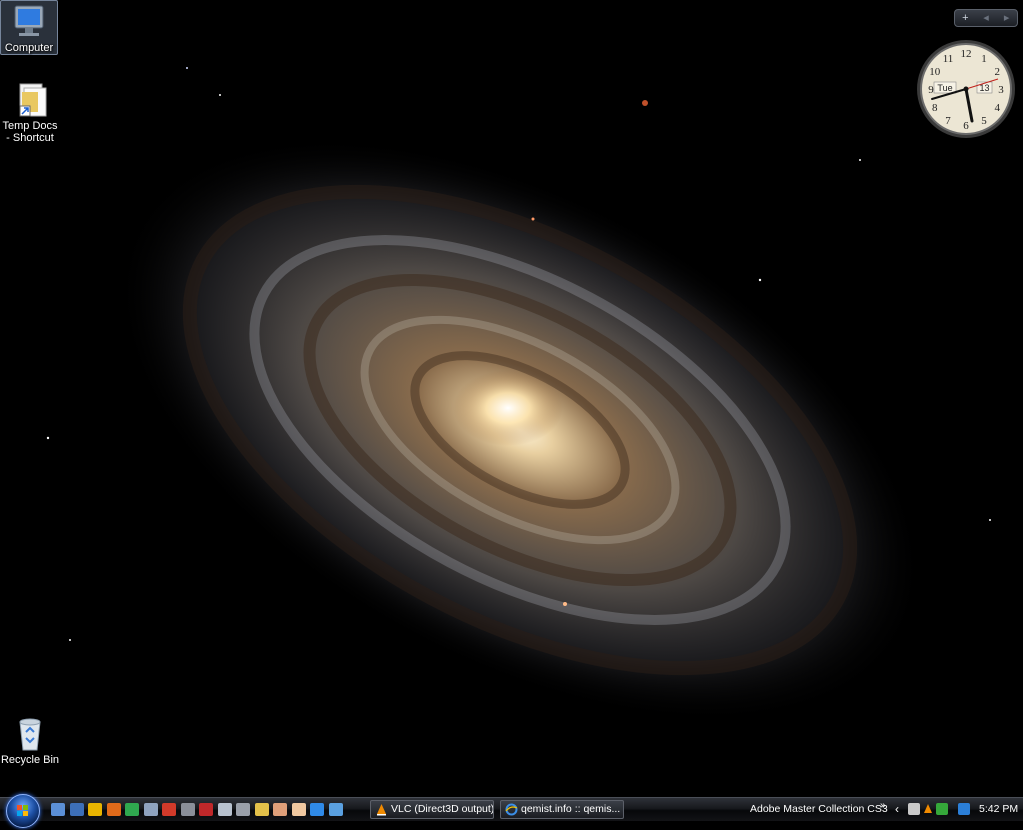 The image size is (1023, 830). Describe the element at coordinates (819, 809) in the screenshot. I see `adobe-toolbar-label: Adobe Master Collection CS3` at that location.